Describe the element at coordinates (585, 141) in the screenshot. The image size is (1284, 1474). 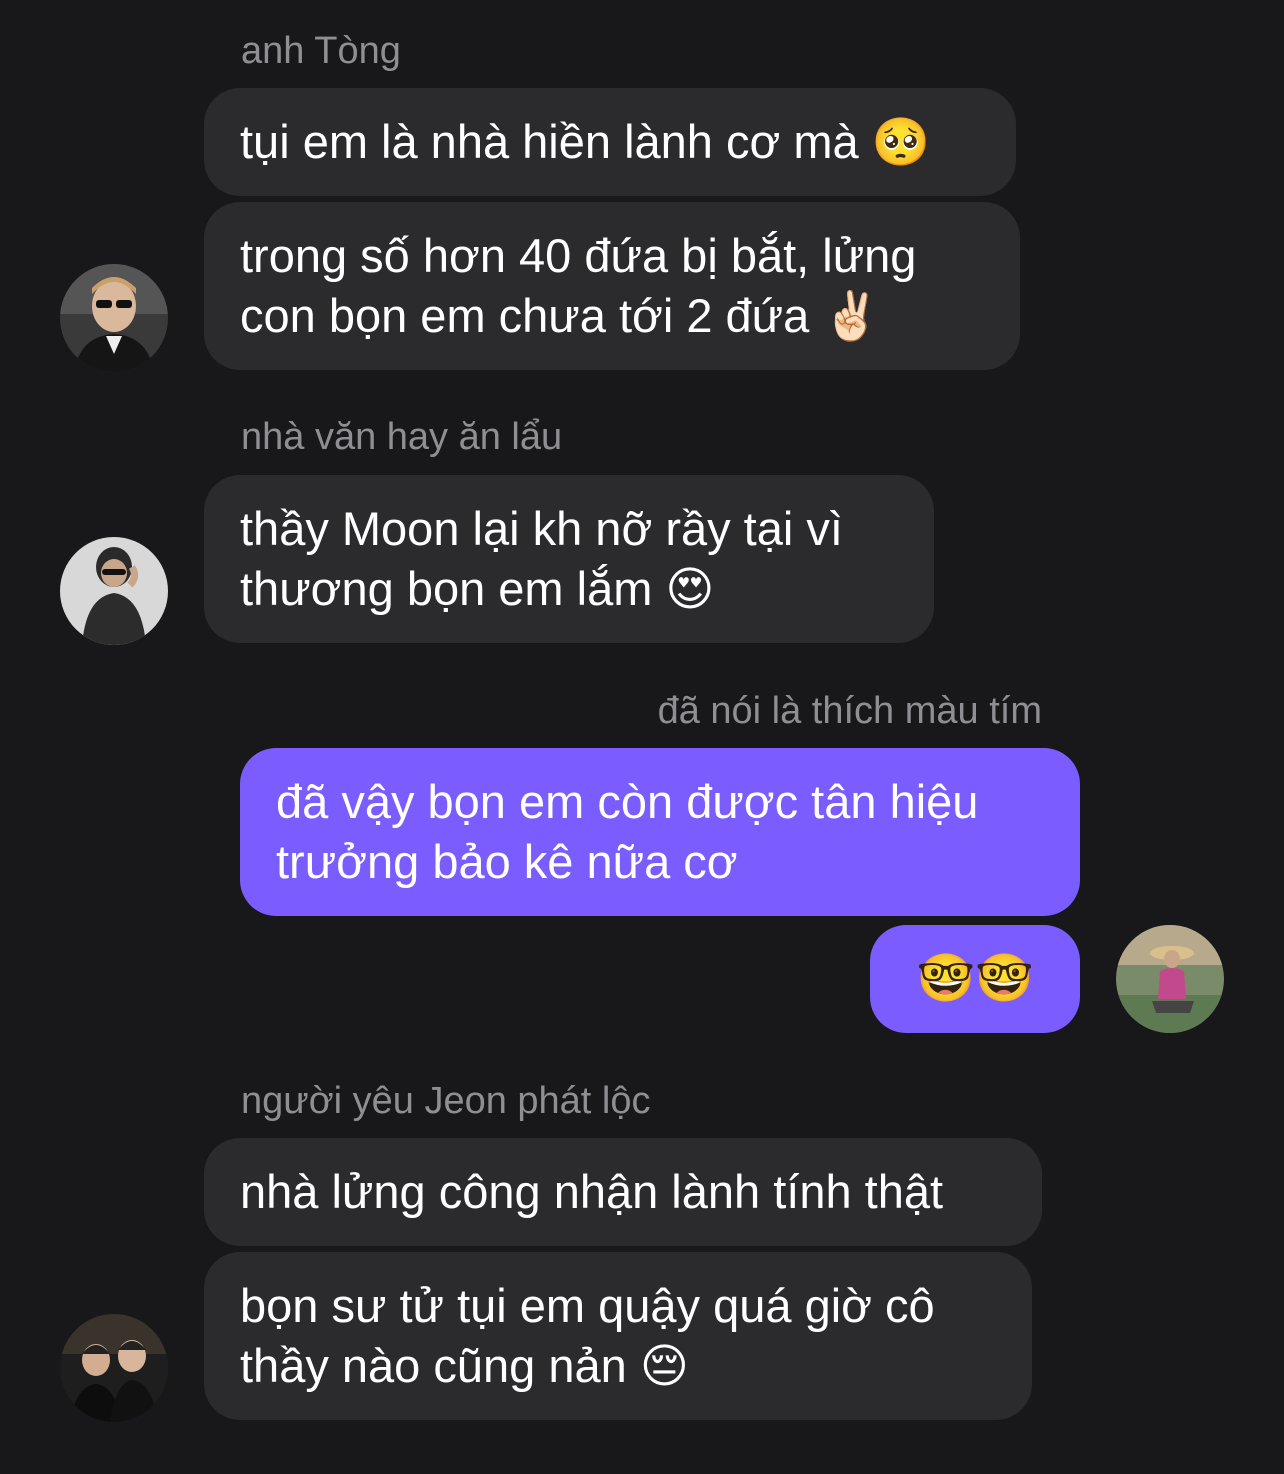
I see `message-text: tụi em là nhà hiền lành cơ mà 🥺` at that location.